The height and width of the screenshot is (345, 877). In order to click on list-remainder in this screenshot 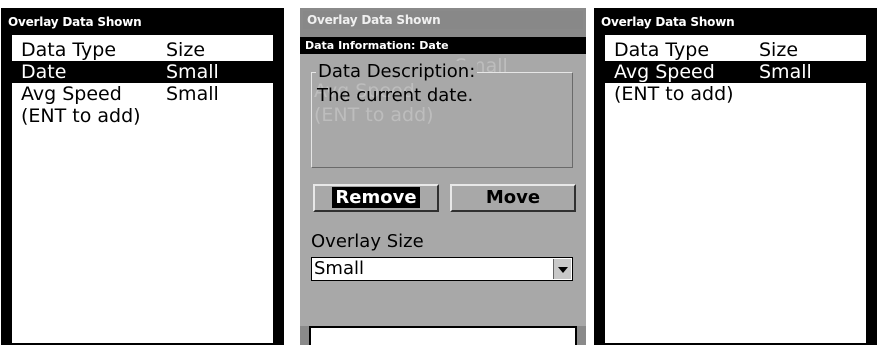, I will do `click(443, 335)`.